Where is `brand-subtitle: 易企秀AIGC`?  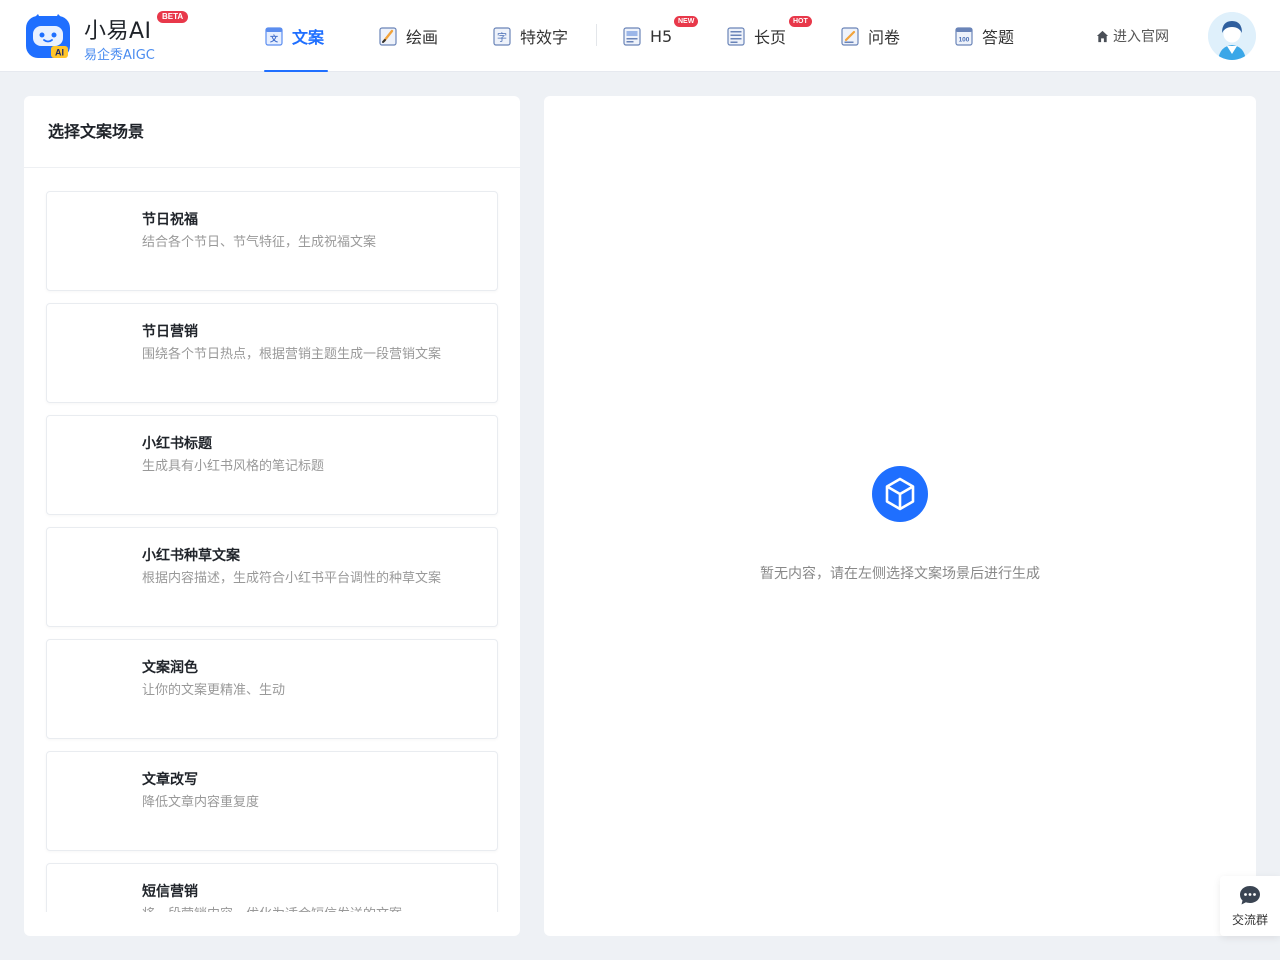
brand-subtitle: 易企秀AIGC is located at coordinates (119, 55).